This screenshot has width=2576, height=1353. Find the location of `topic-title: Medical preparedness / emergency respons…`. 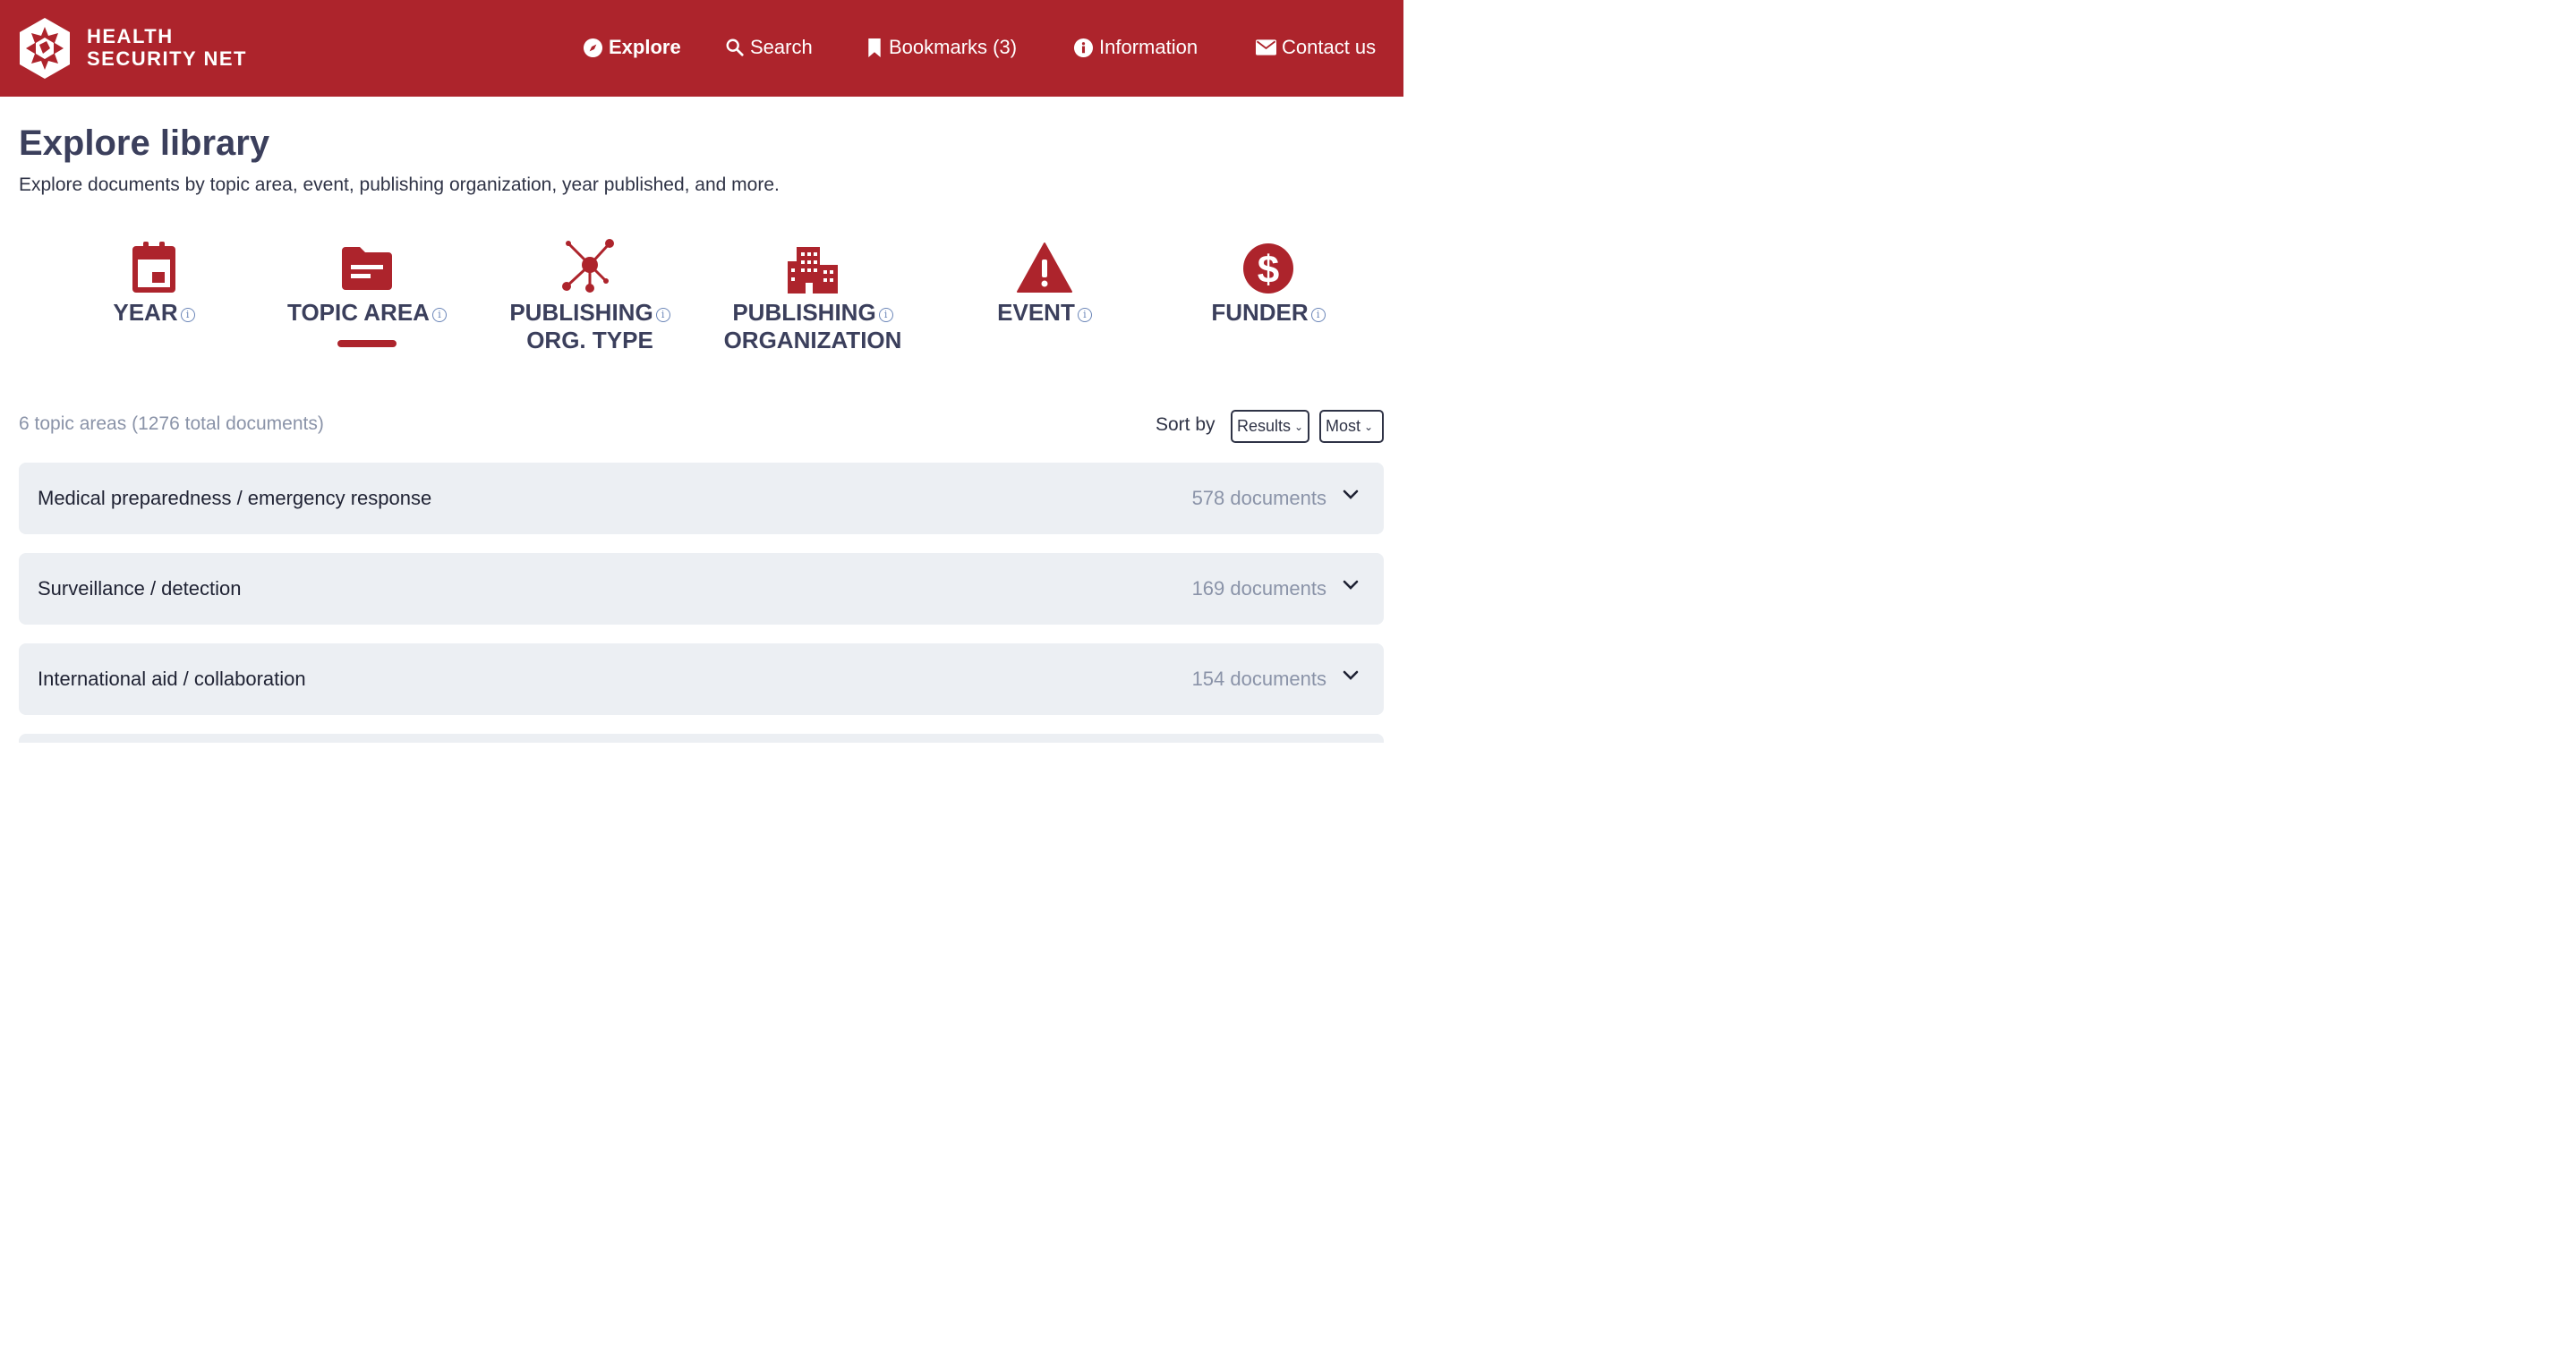

topic-title: Medical preparedness / emergency respons… is located at coordinates (235, 498).